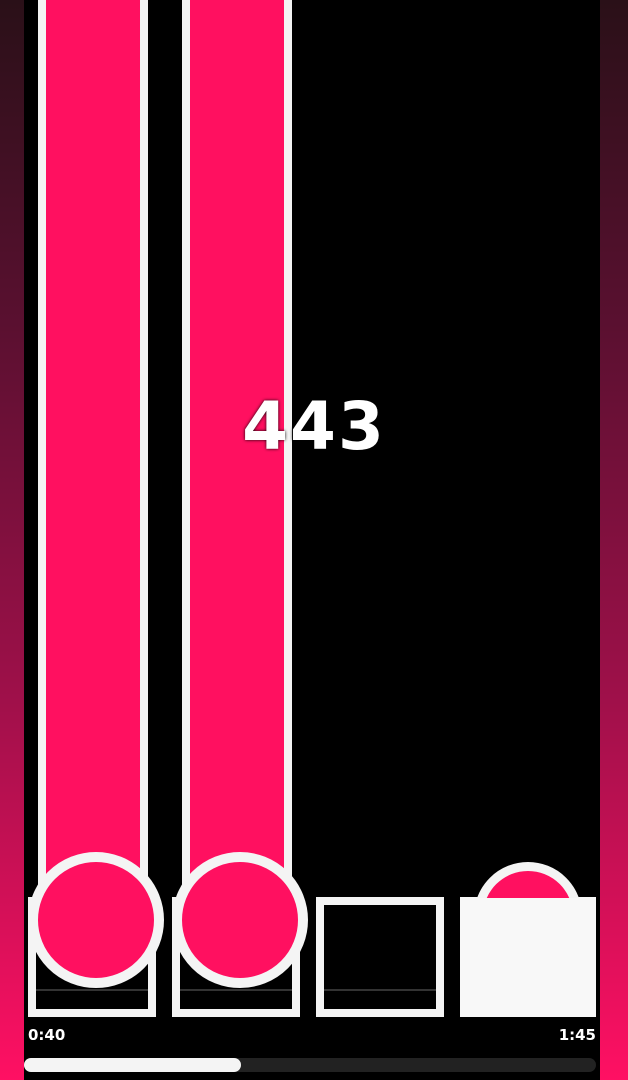 The image size is (628, 1080). I want to click on time-elapsed: 0:40, so click(47, 1035).